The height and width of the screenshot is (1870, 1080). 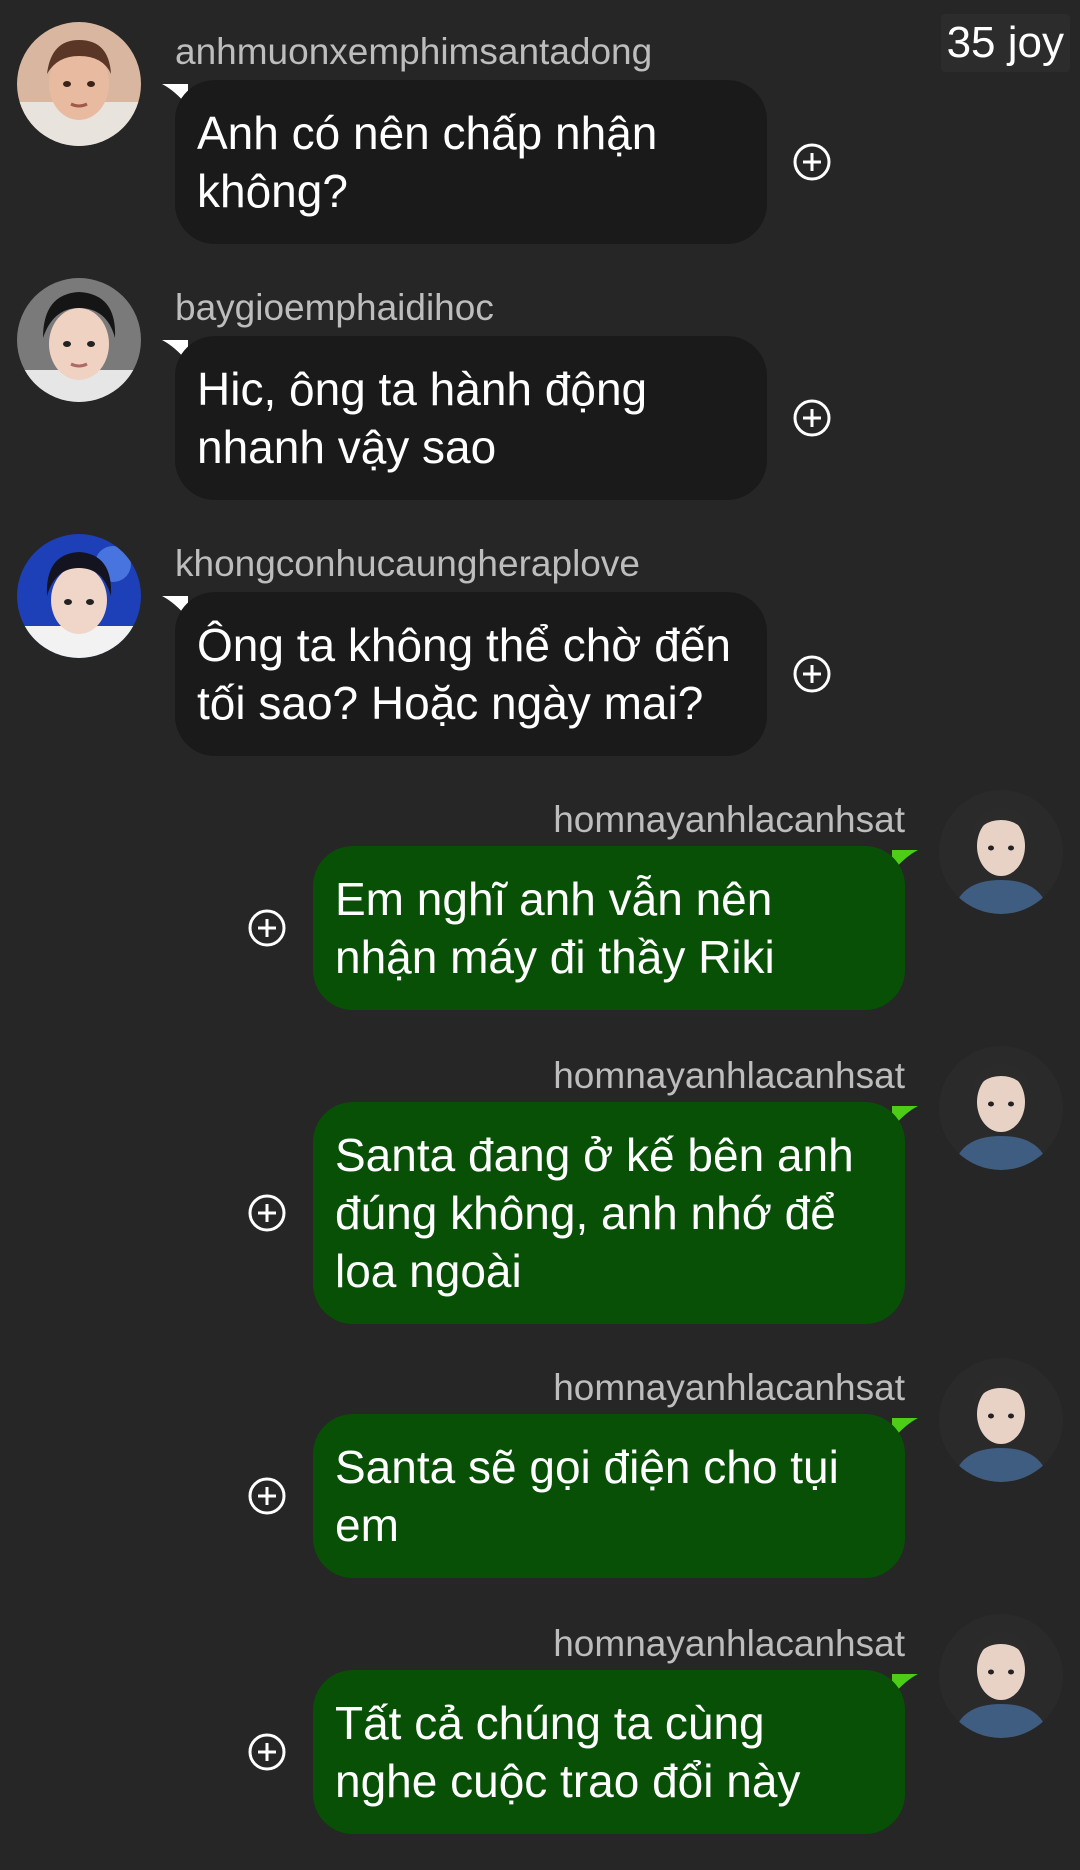 I want to click on message-line: loa ngoài, so click(x=428, y=1271).